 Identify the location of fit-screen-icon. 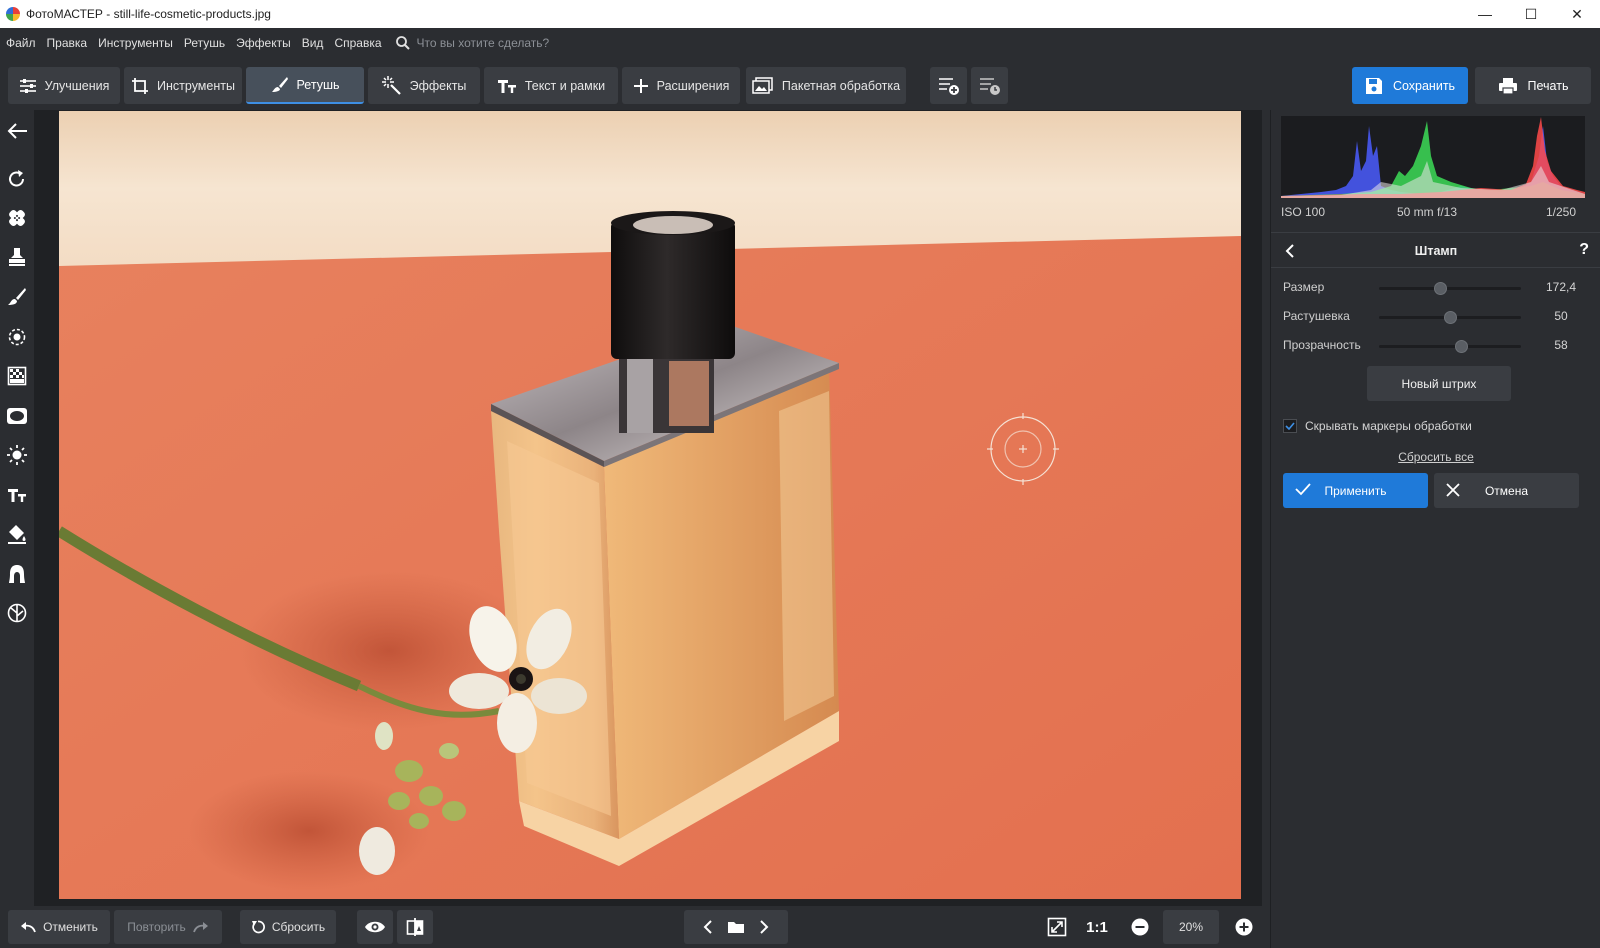
(1057, 927).